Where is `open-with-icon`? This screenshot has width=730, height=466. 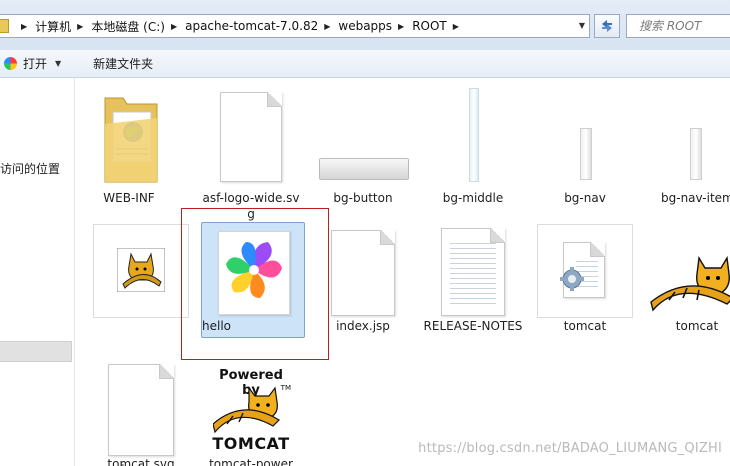
open-with-icon is located at coordinates (10, 63).